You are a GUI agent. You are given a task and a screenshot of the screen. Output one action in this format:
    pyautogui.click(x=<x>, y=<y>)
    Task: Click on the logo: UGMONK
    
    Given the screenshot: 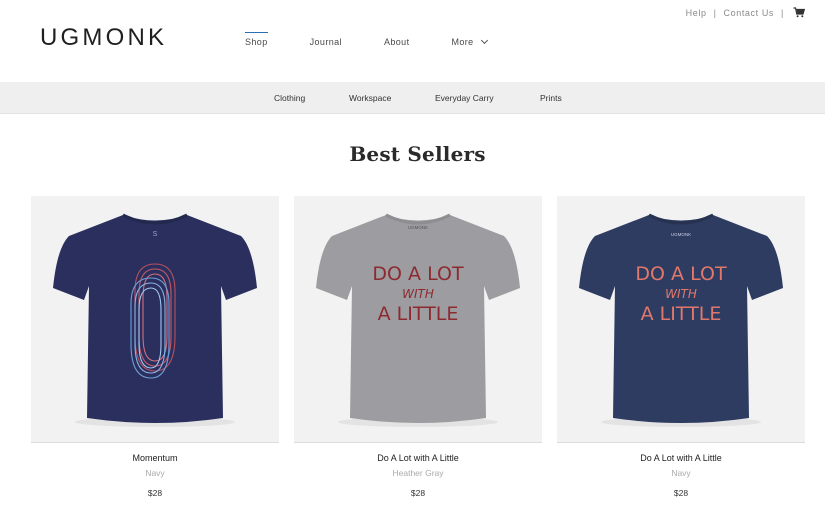 What is the action you would take?
    pyautogui.click(x=103, y=38)
    